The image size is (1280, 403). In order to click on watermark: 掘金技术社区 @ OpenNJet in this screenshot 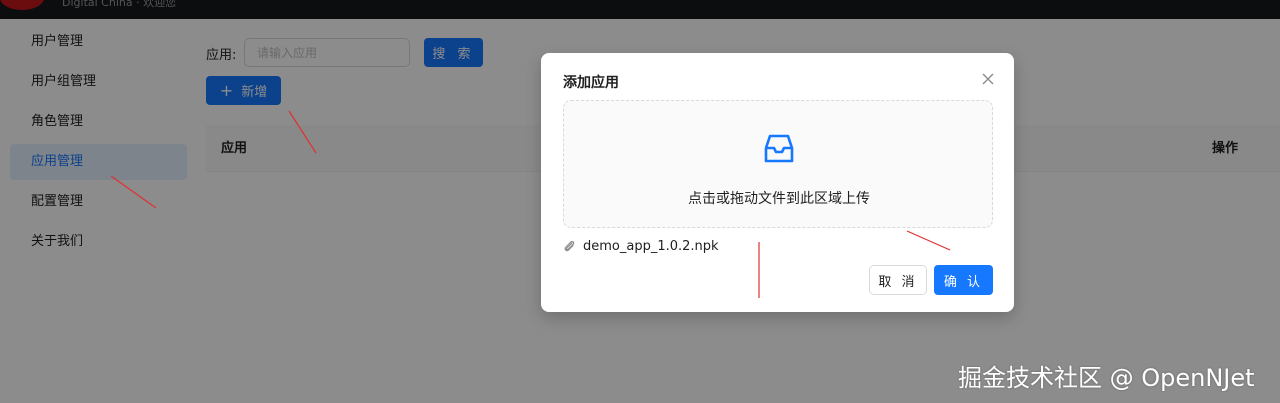, I will do `click(1106, 378)`.